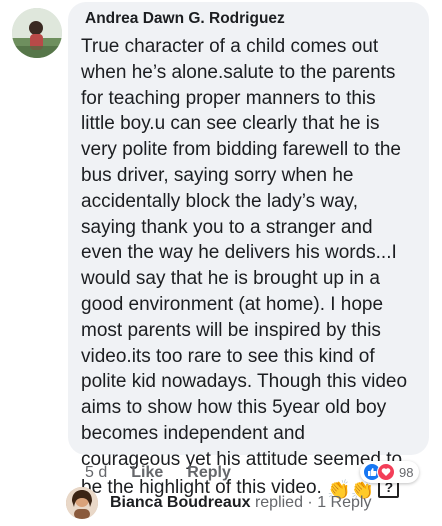  I want to click on comment-line: becomes independent and, so click(193, 433).